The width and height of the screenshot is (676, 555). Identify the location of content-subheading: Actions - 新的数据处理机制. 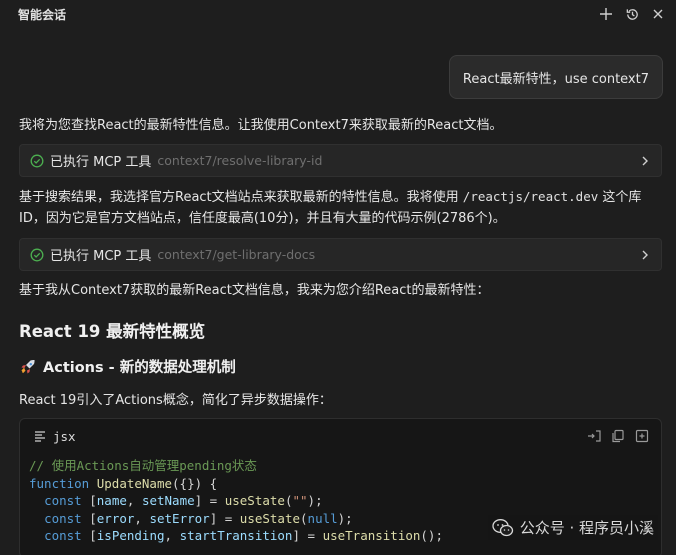
(127, 366).